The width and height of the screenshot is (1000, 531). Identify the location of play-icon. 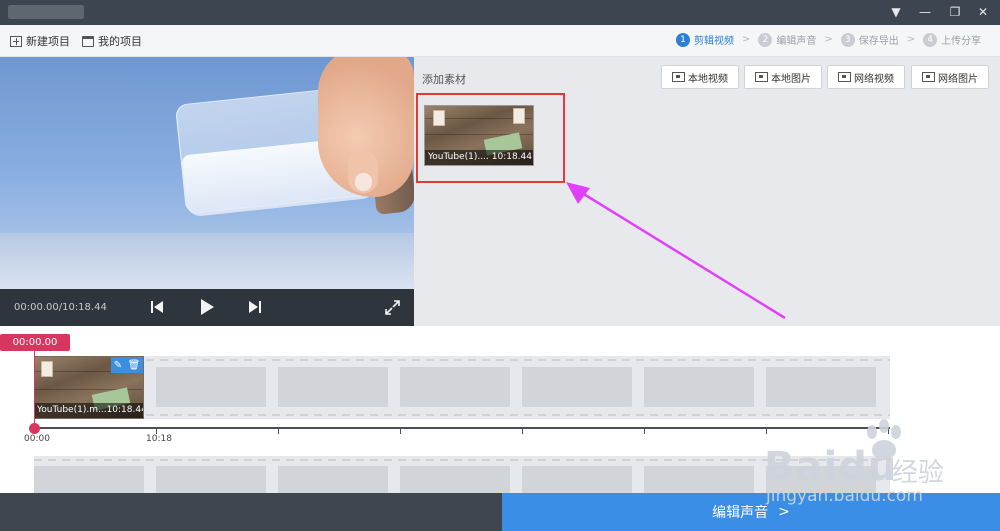
(207, 307).